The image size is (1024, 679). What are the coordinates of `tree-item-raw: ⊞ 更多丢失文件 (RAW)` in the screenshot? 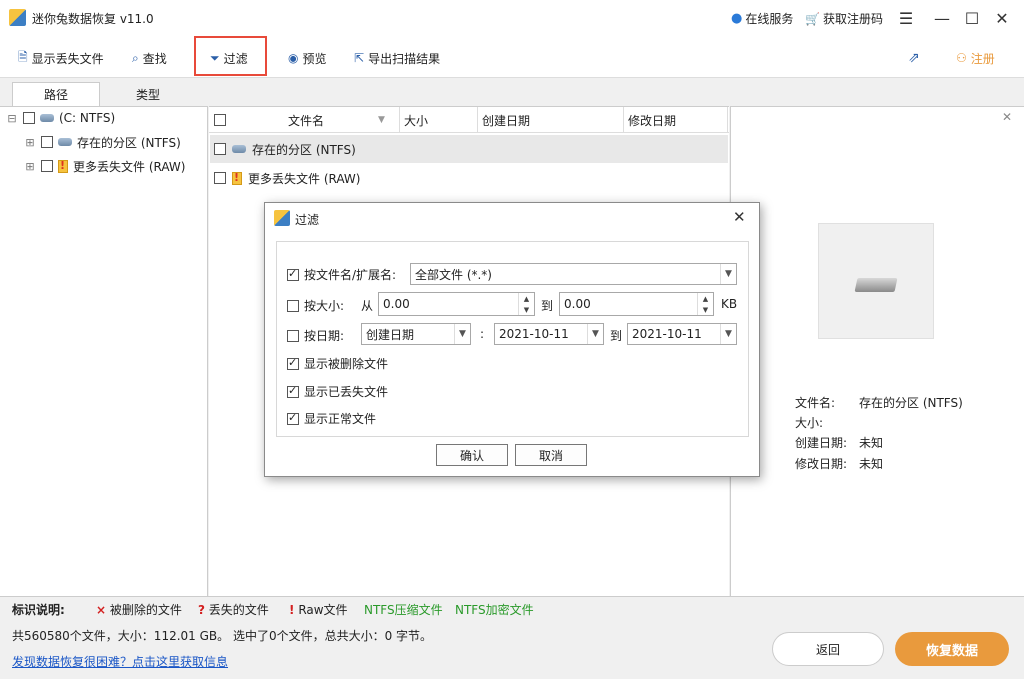 It's located at (104, 166).